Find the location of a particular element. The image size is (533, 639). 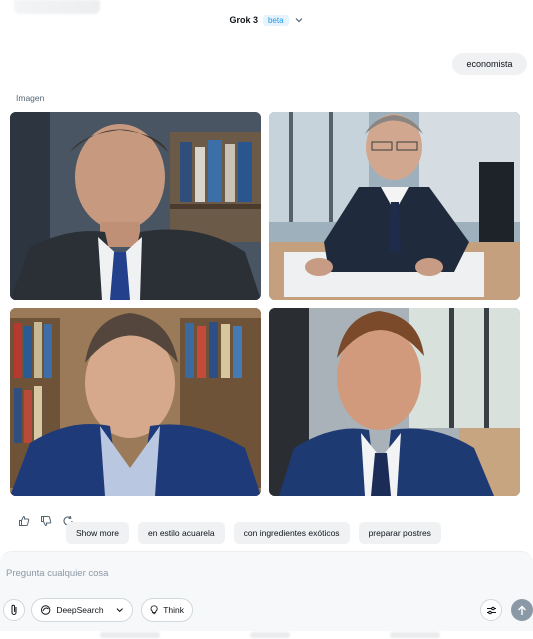

send-button is located at coordinates (522, 610).